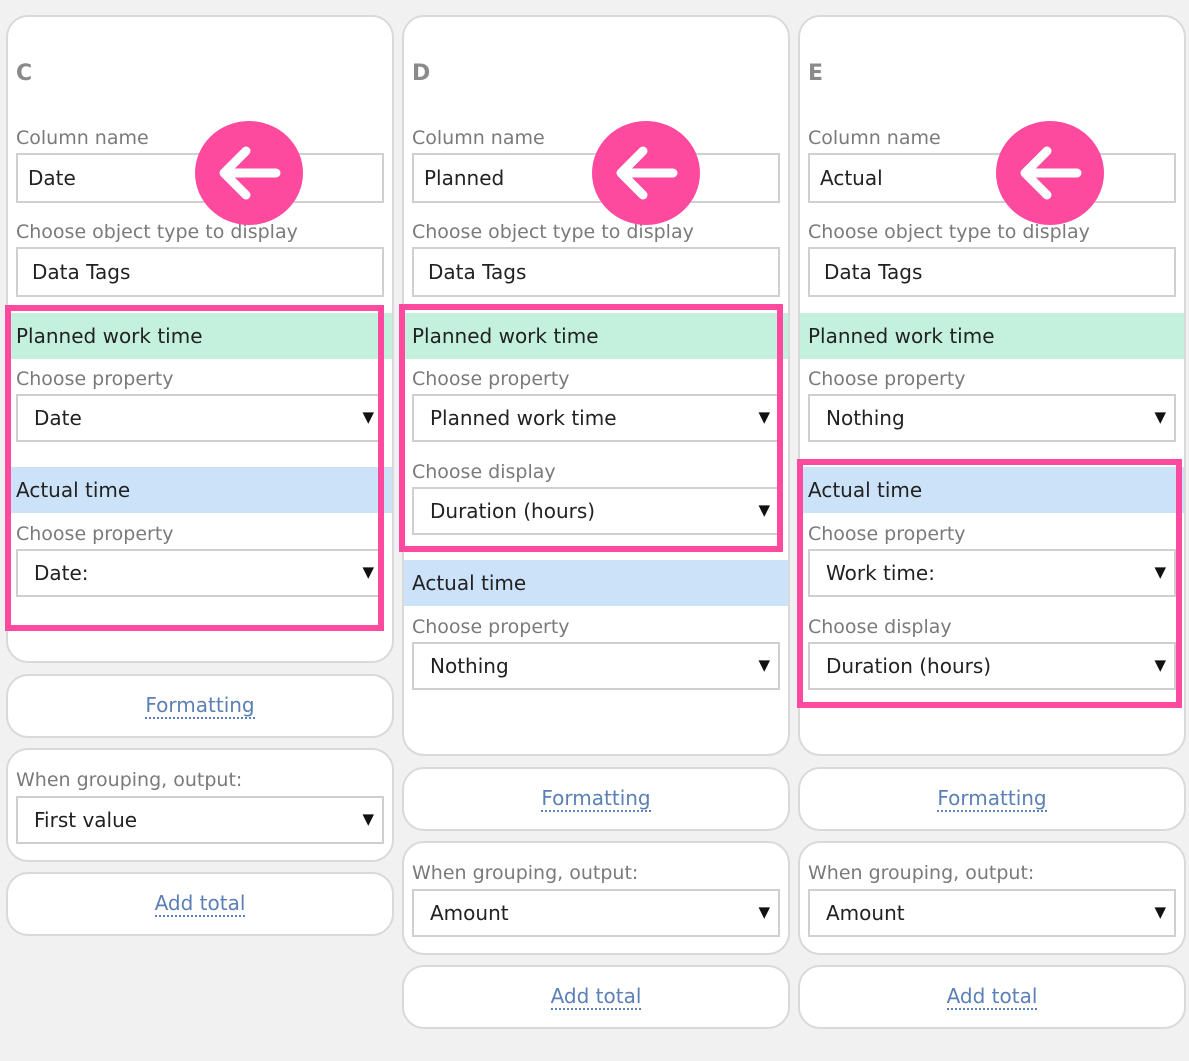 The height and width of the screenshot is (1061, 1189). Describe the element at coordinates (58, 418) in the screenshot. I see `select-value: Date` at that location.